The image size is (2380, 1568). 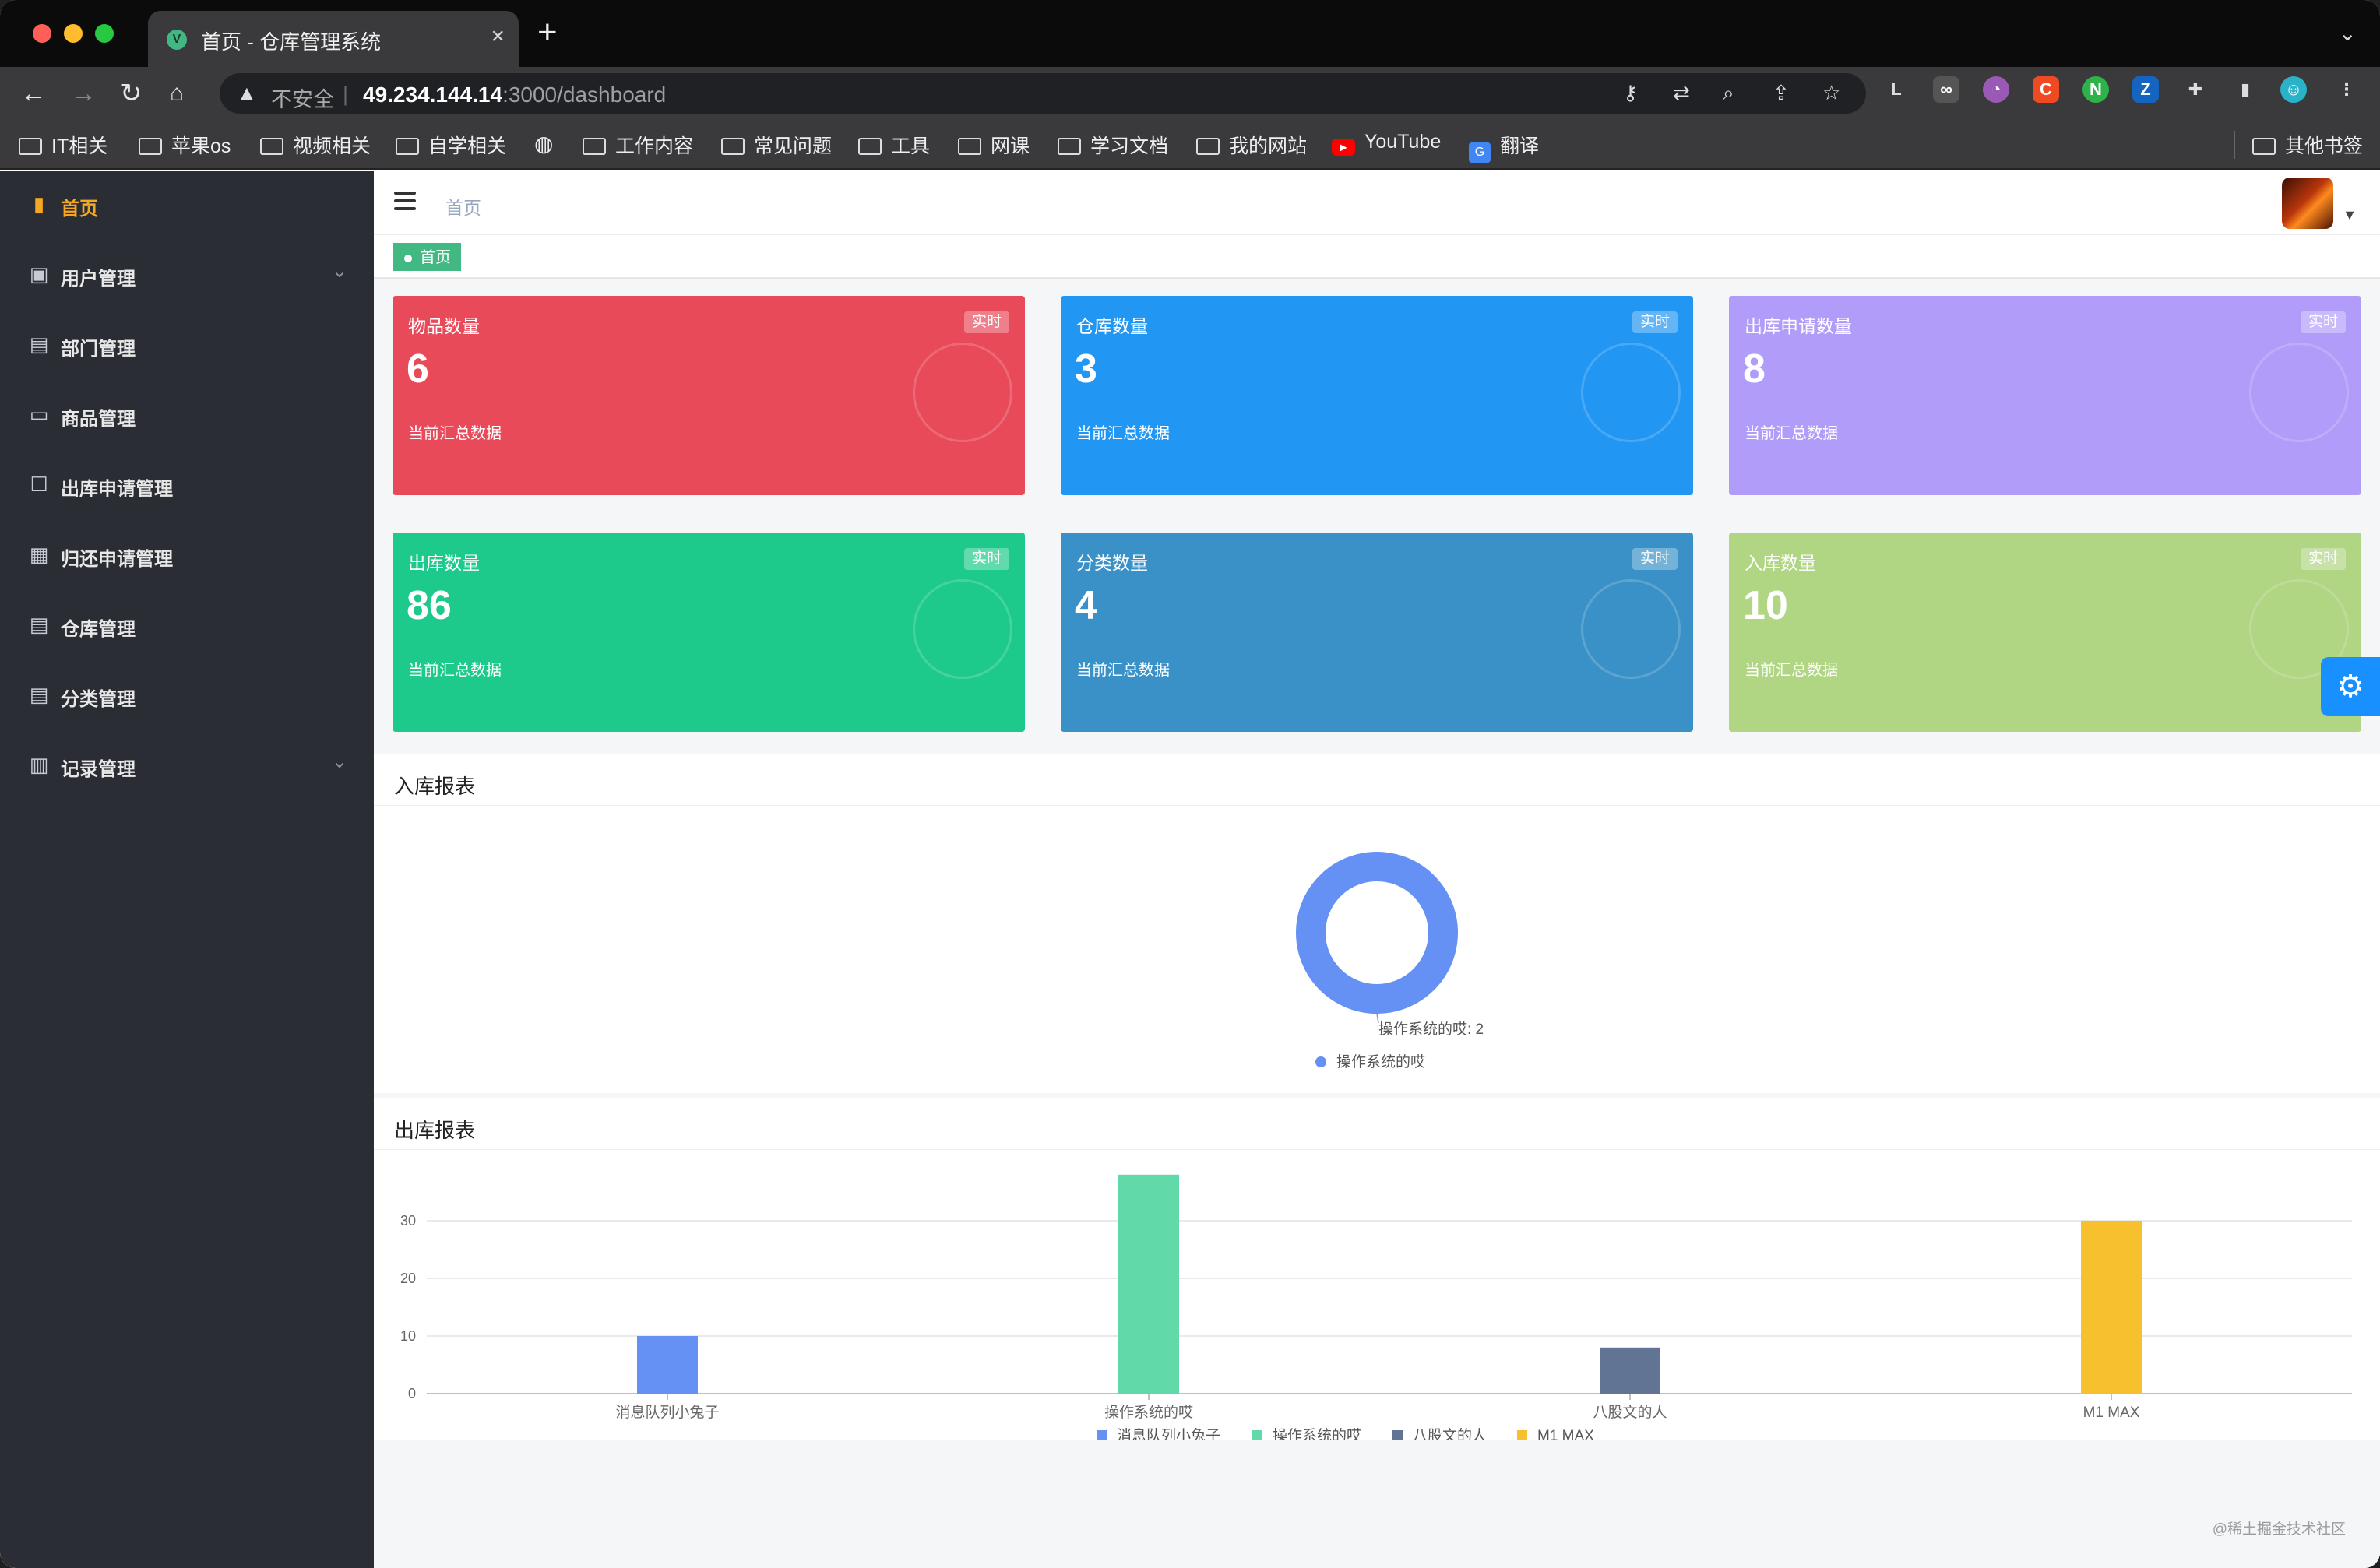 I want to click on bookmark-folder: 学习文档, so click(x=1113, y=145).